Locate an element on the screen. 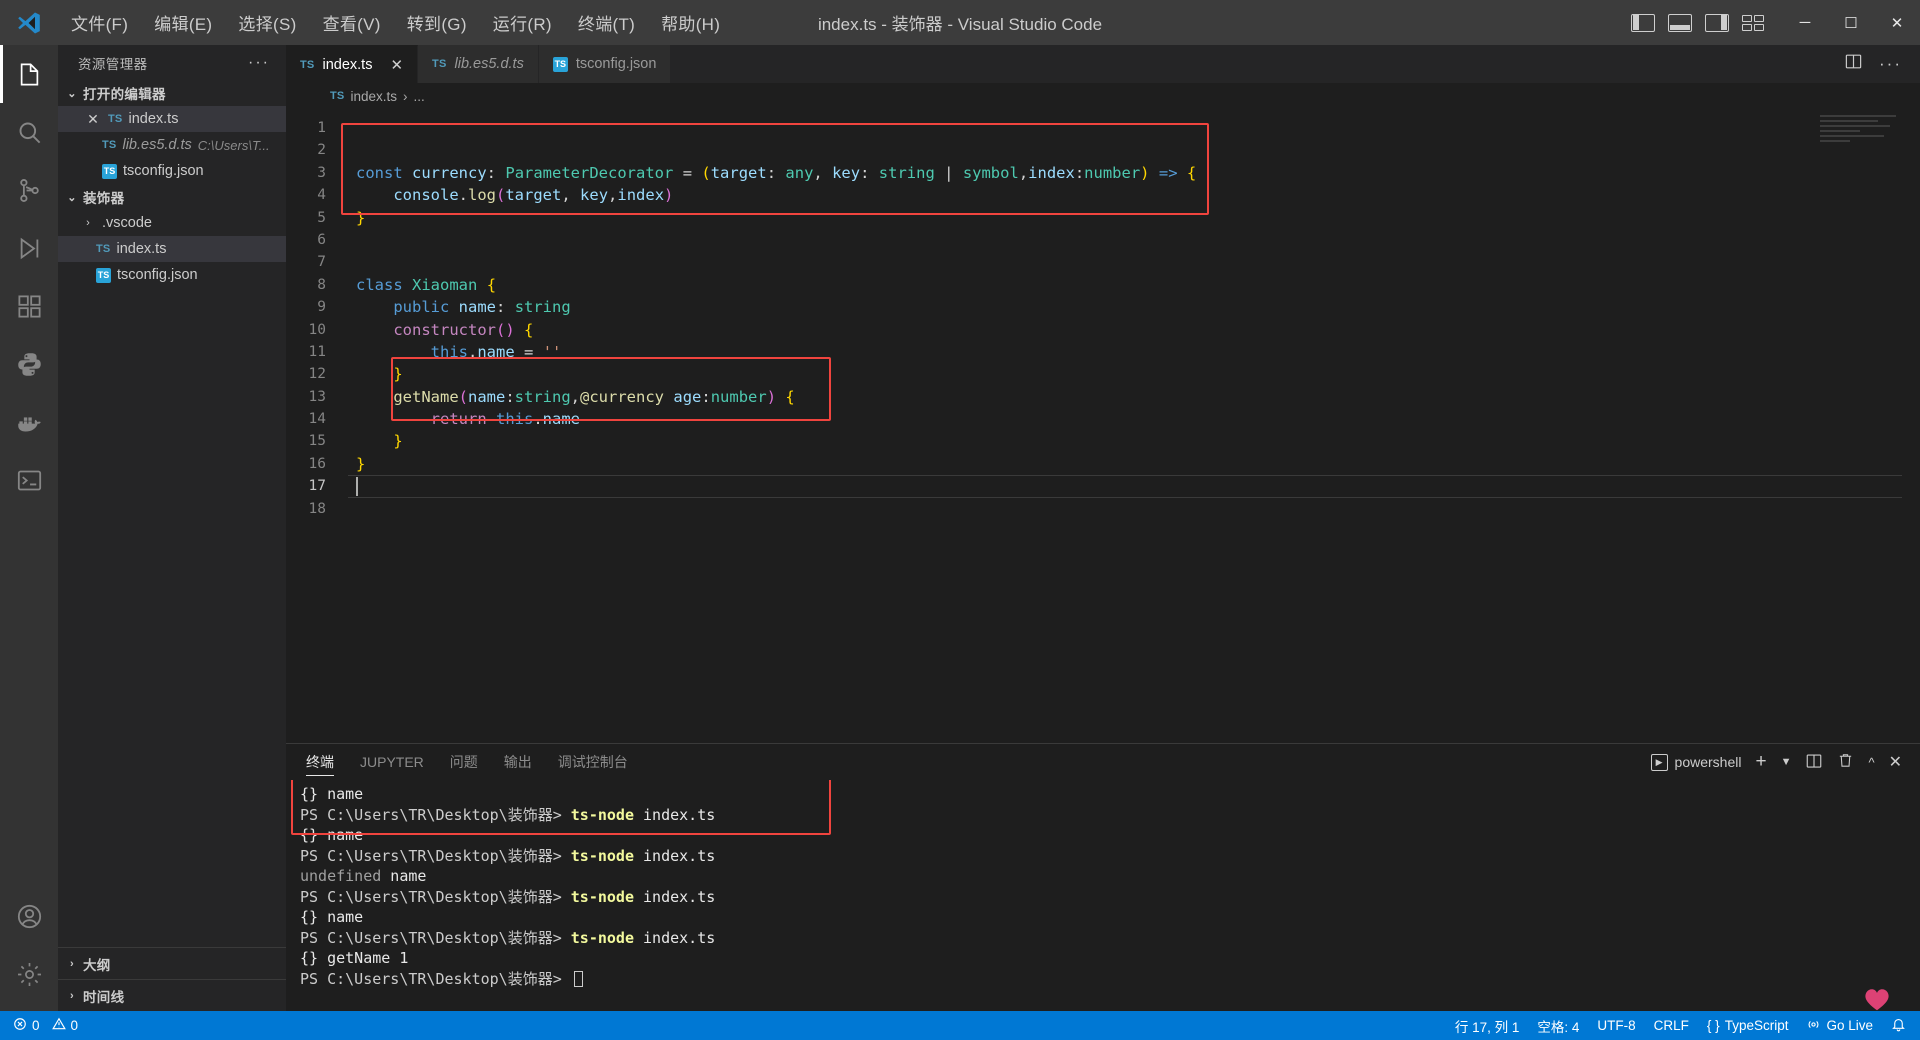  activity-search is located at coordinates (29, 132).